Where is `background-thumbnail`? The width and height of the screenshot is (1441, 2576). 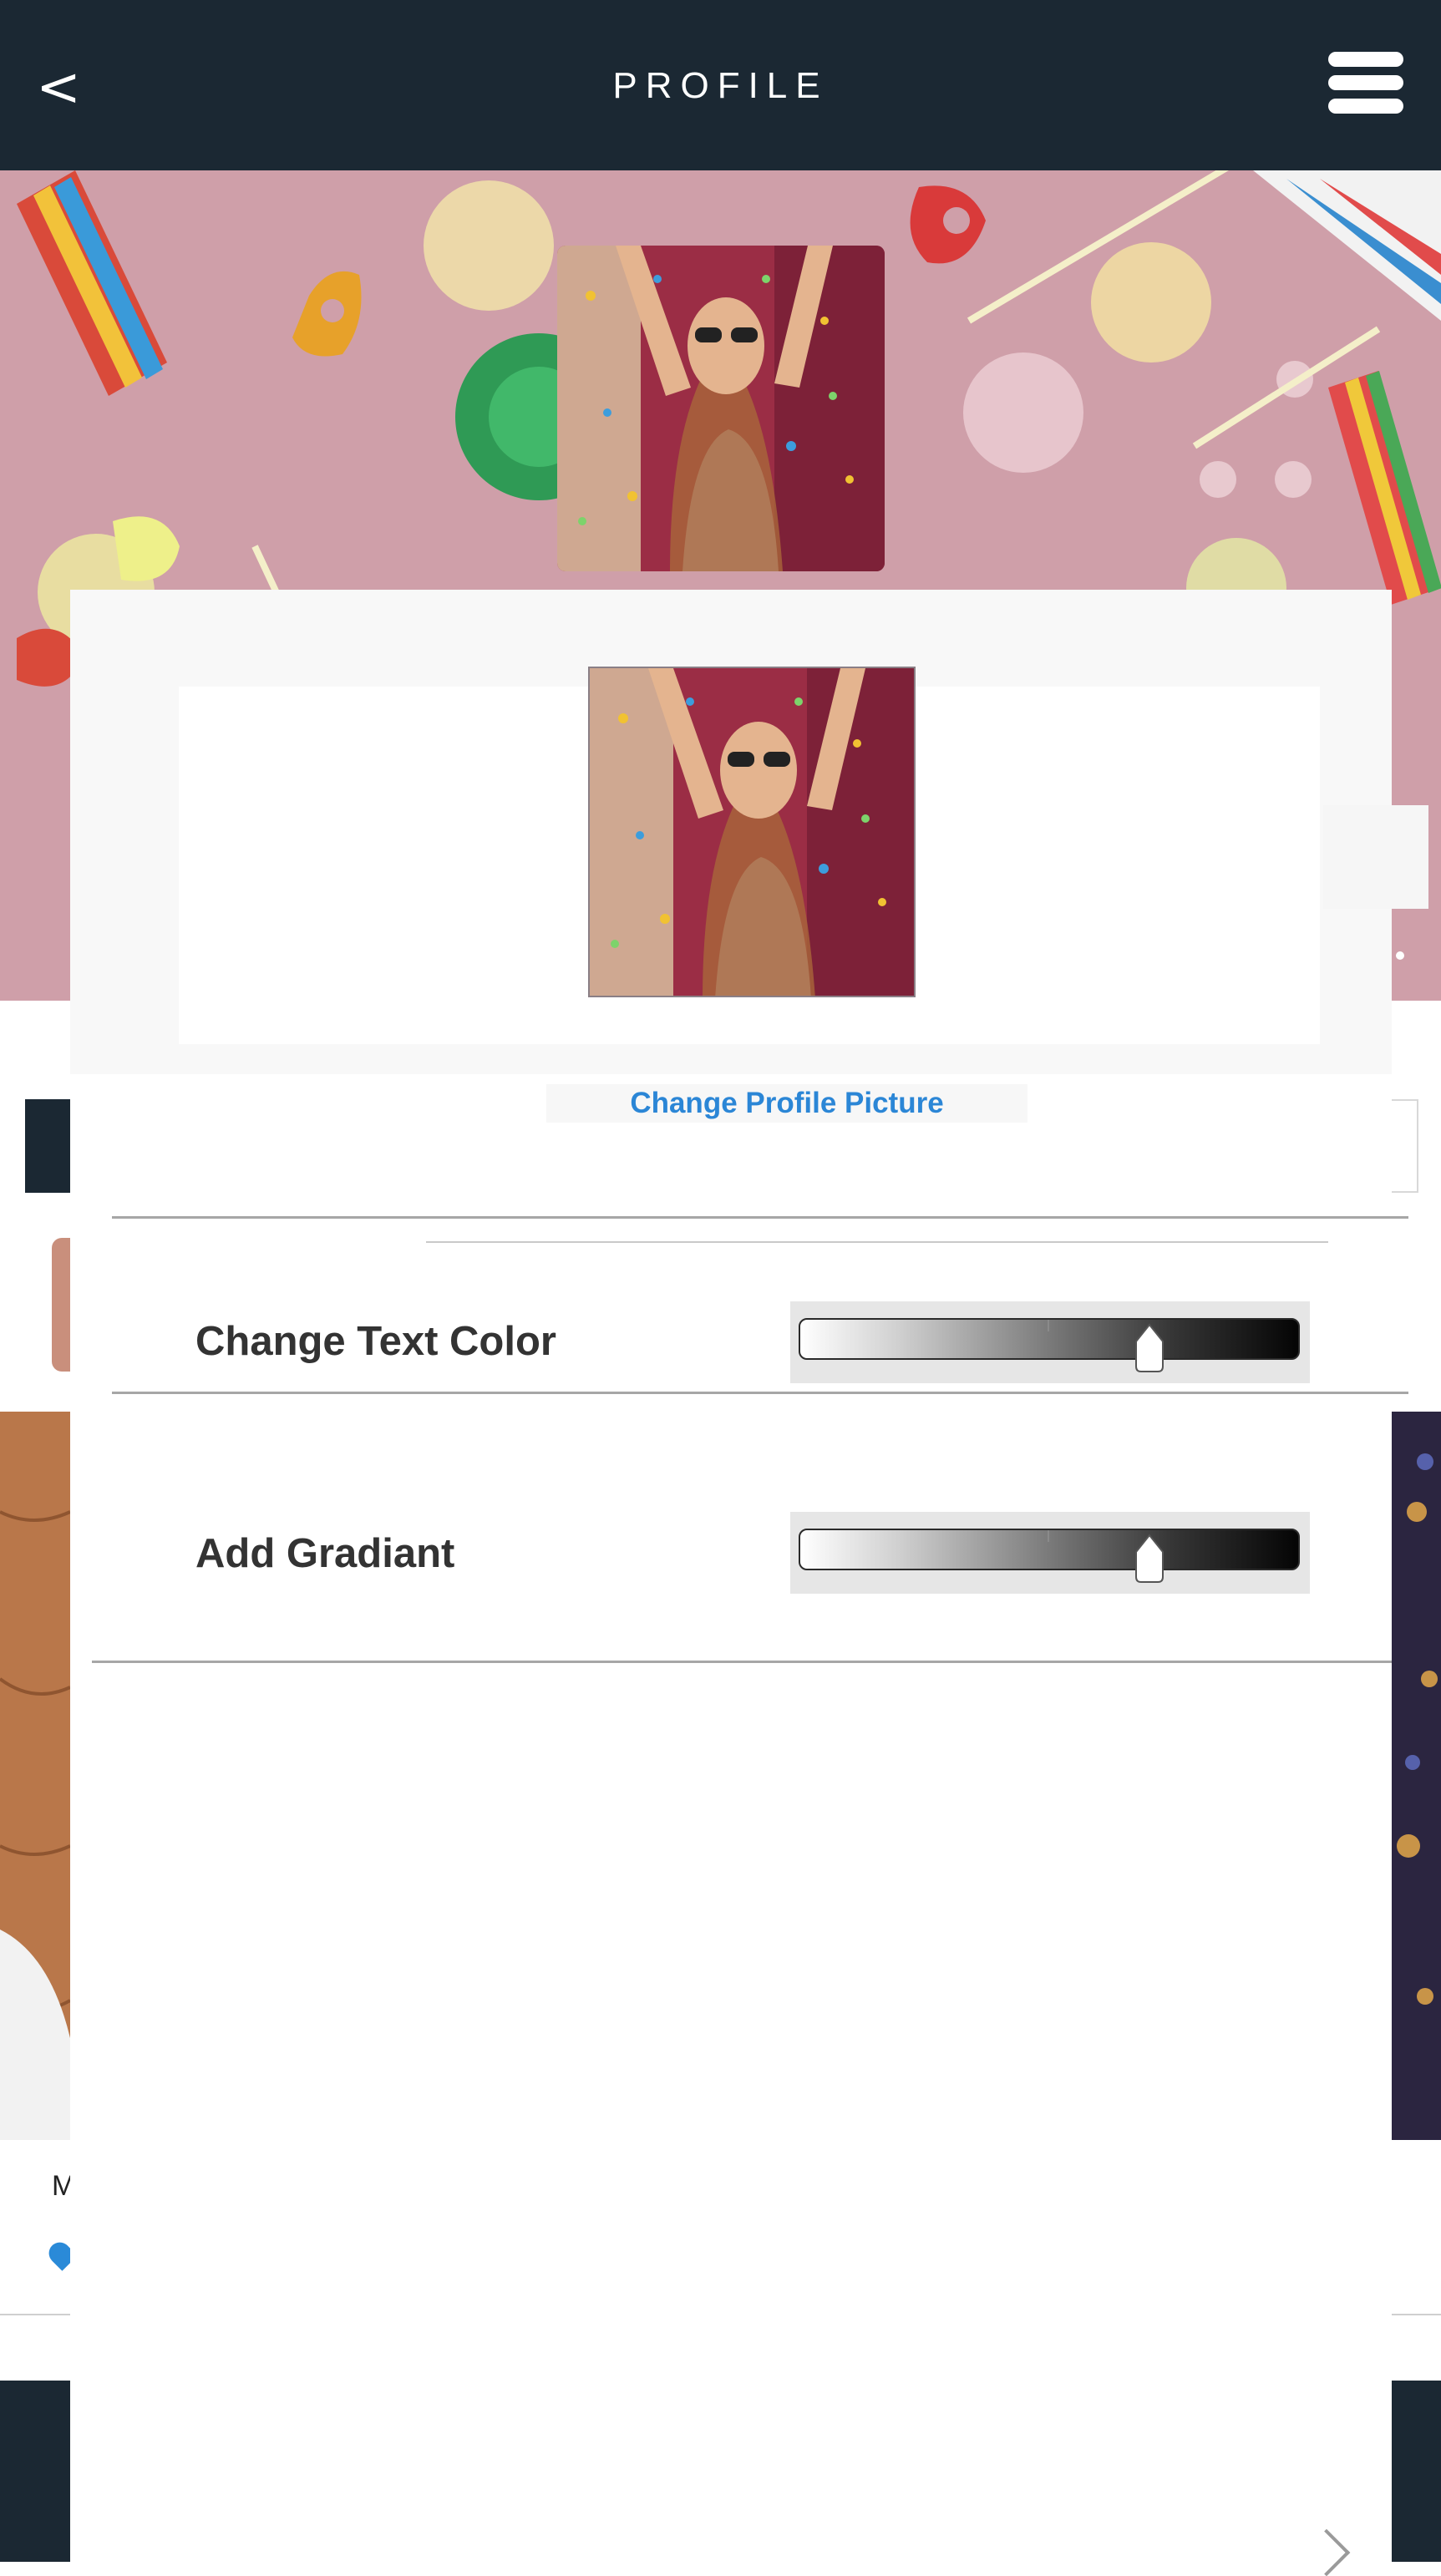
background-thumbnail is located at coordinates (61, 1305).